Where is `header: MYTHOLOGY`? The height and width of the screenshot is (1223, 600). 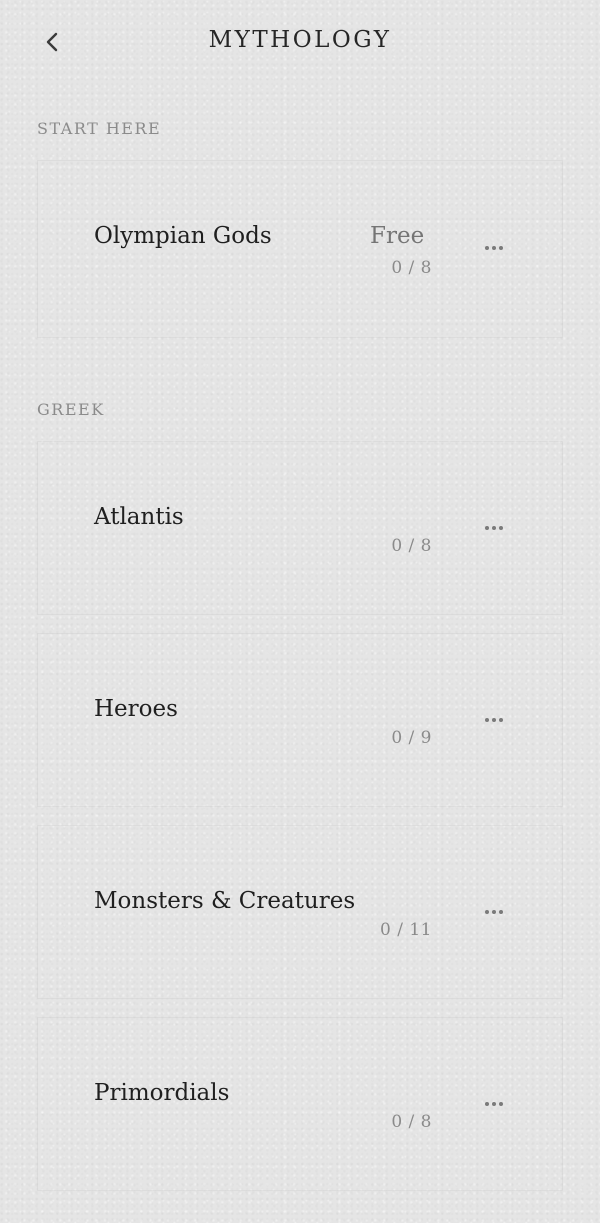 header: MYTHOLOGY is located at coordinates (300, 42).